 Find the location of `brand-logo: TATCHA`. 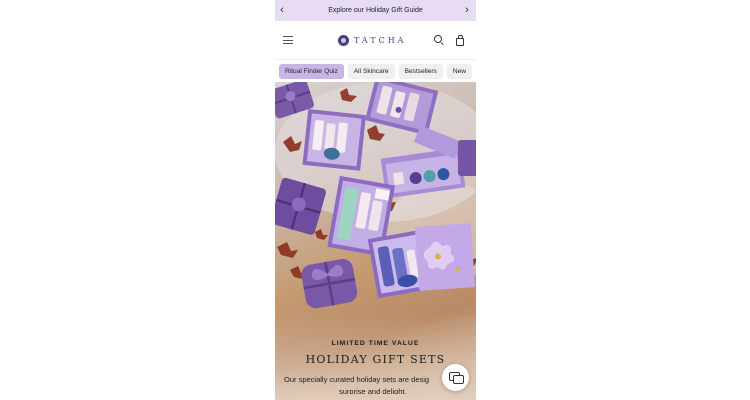

brand-logo: TATCHA is located at coordinates (372, 40).